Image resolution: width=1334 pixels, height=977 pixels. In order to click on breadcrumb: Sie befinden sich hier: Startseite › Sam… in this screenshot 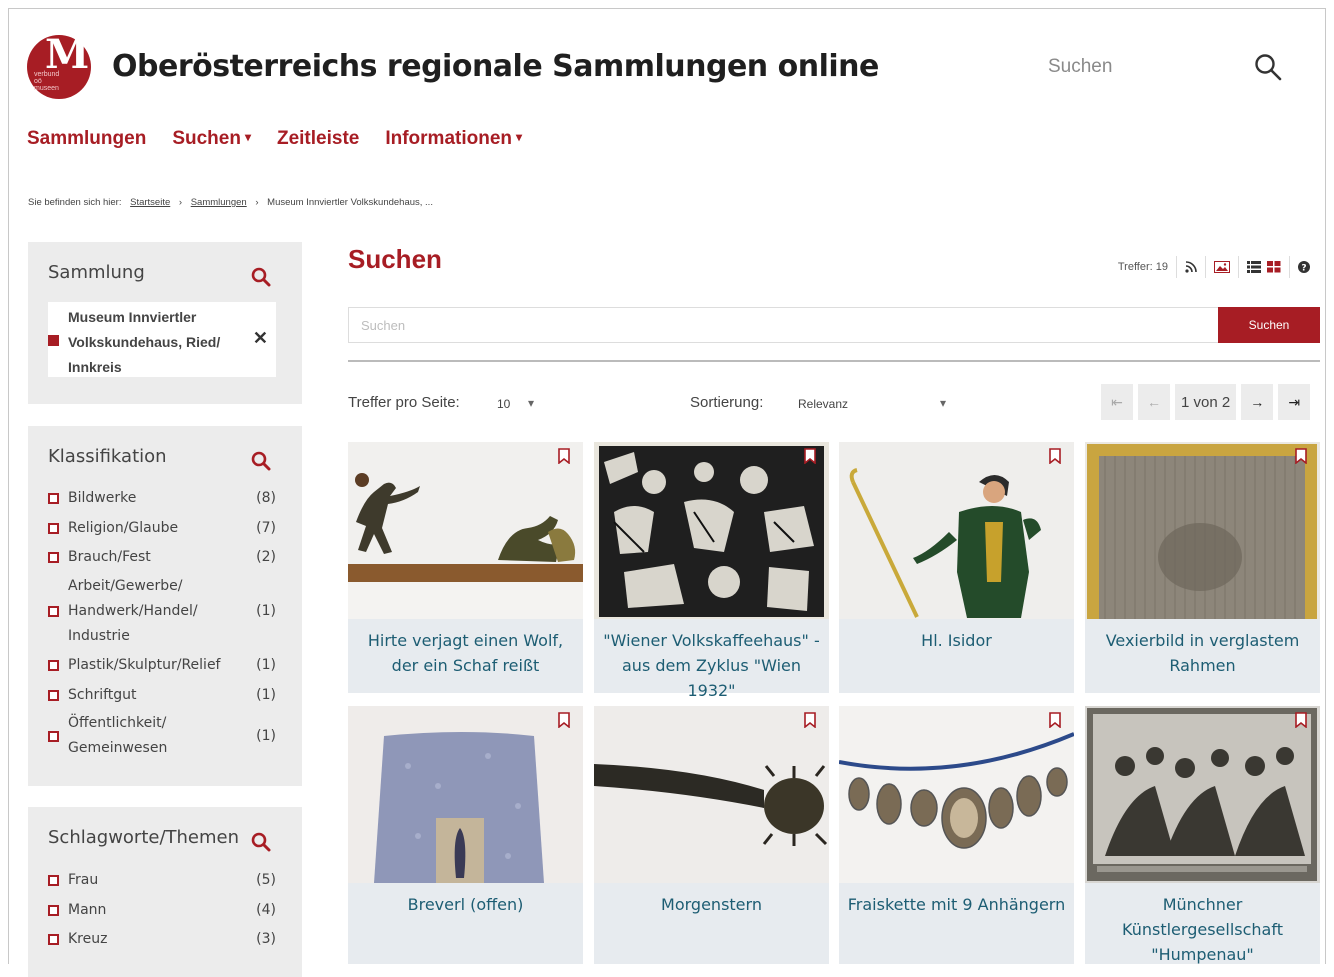, I will do `click(230, 202)`.